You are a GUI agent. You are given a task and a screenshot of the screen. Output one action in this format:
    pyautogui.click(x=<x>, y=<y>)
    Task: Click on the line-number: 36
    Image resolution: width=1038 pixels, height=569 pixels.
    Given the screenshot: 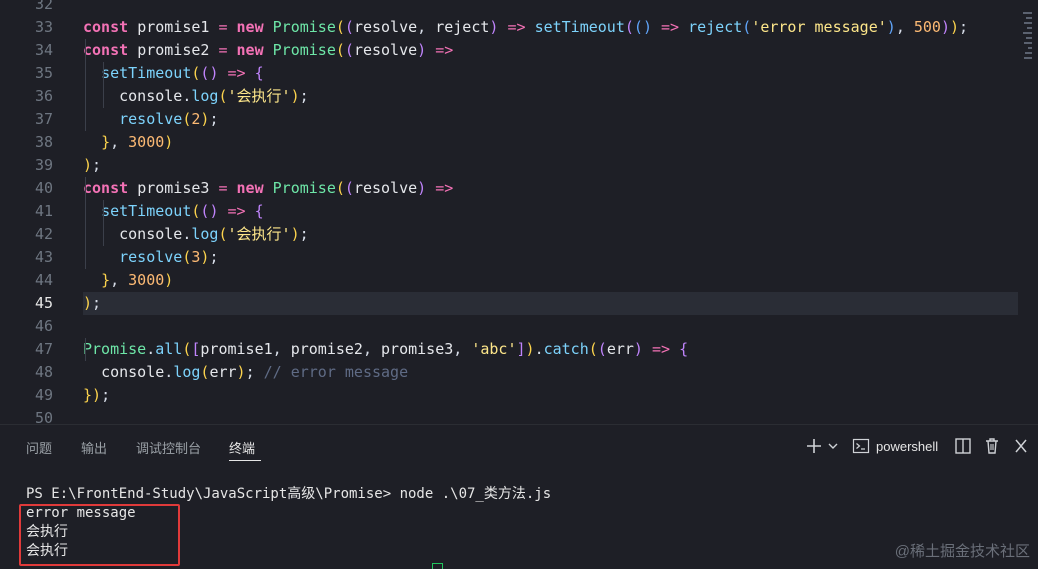 What is the action you would take?
    pyautogui.click(x=43, y=96)
    